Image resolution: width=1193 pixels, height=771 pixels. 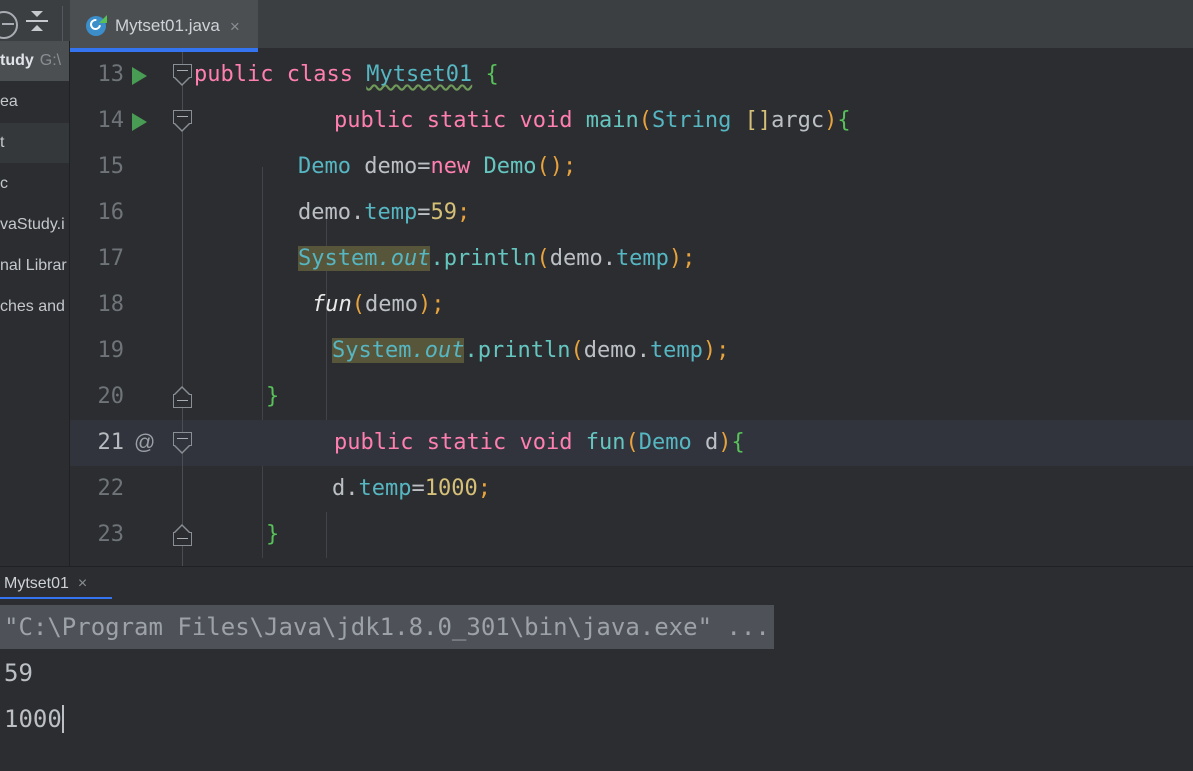 I want to click on collapse-all-icon, so click(x=37, y=22).